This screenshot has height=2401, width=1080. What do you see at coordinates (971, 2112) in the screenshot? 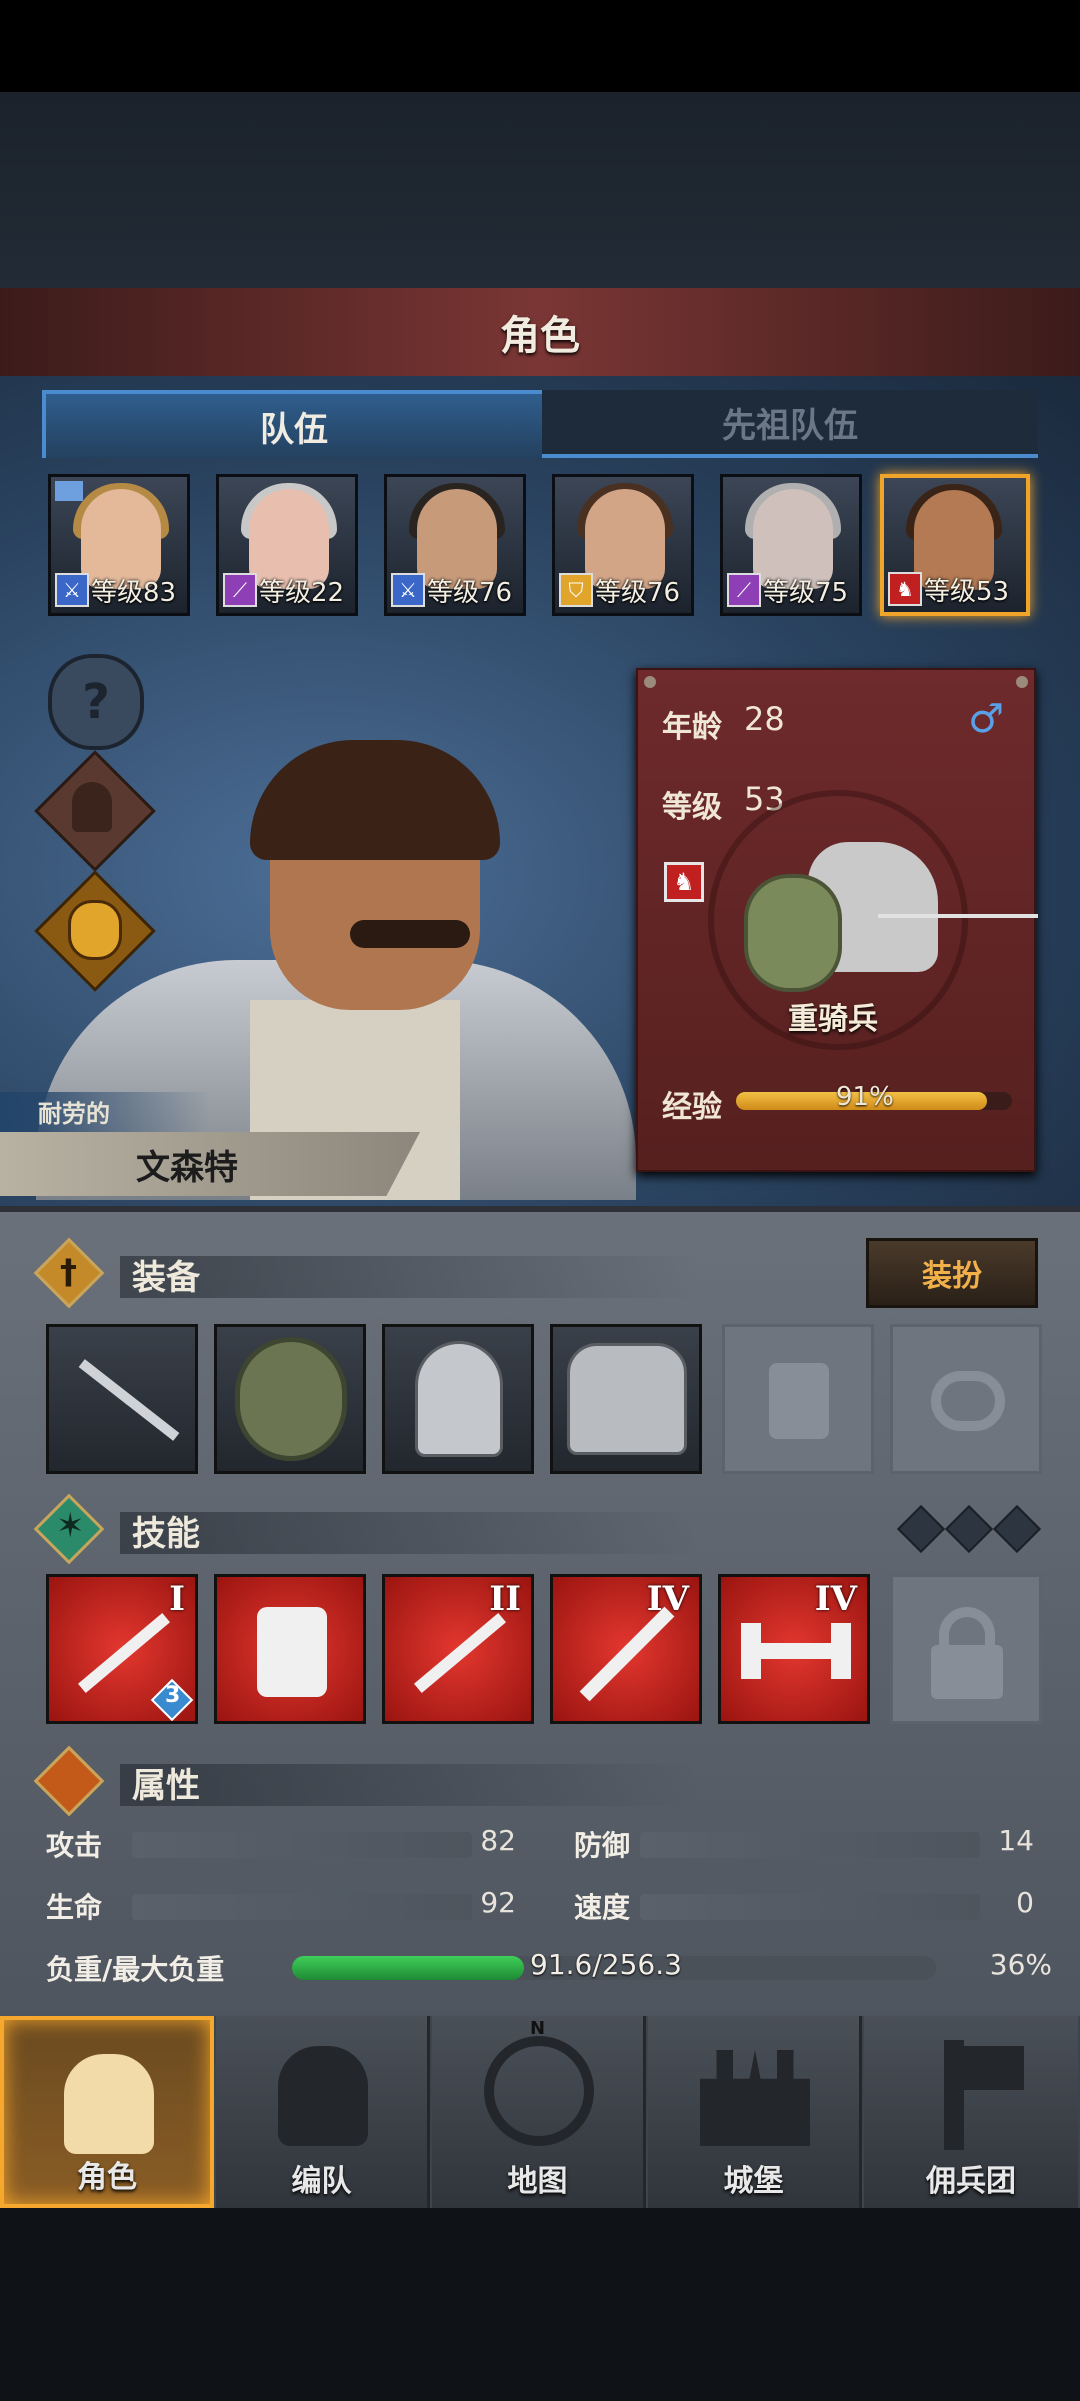
I see `nav-mercenaries: 佣兵团` at bounding box center [971, 2112].